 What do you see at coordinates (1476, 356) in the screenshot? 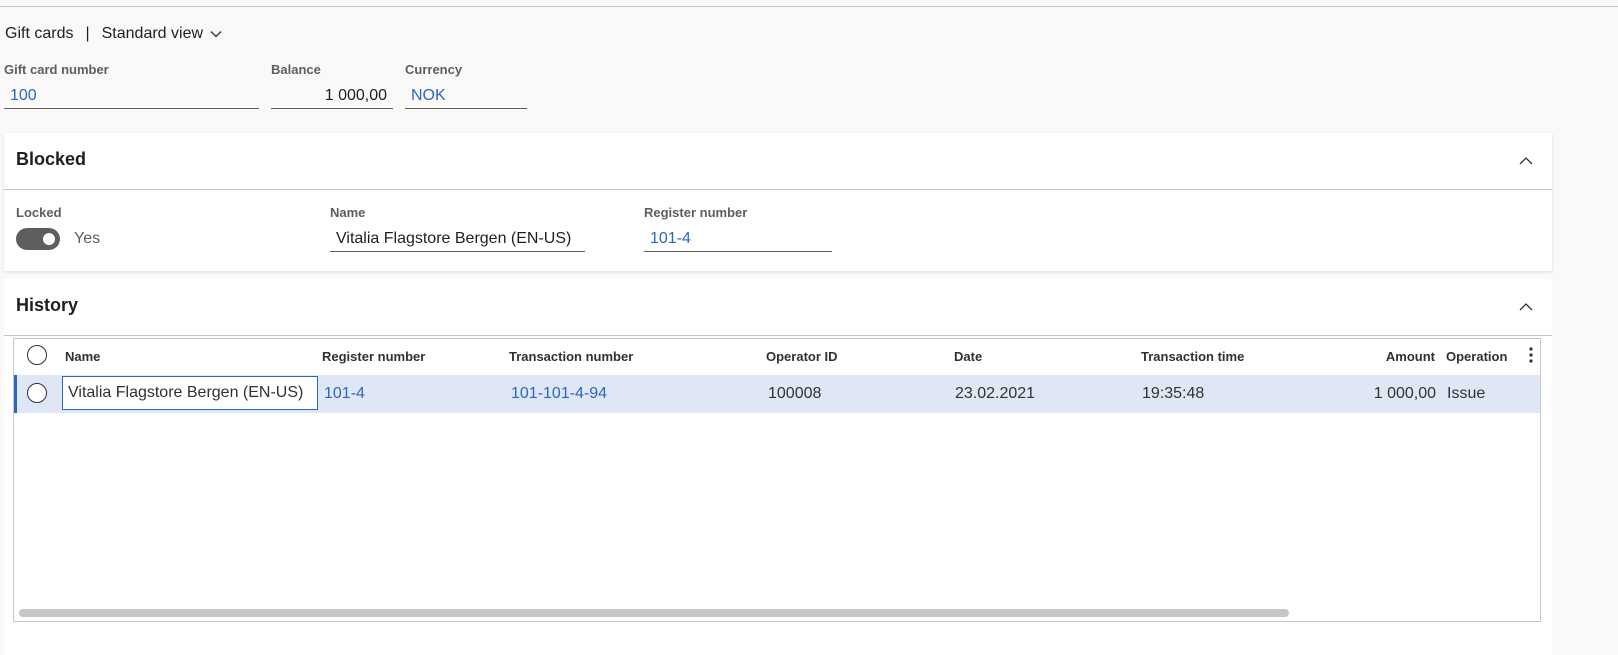
I see `col-operation-header: Operation` at bounding box center [1476, 356].